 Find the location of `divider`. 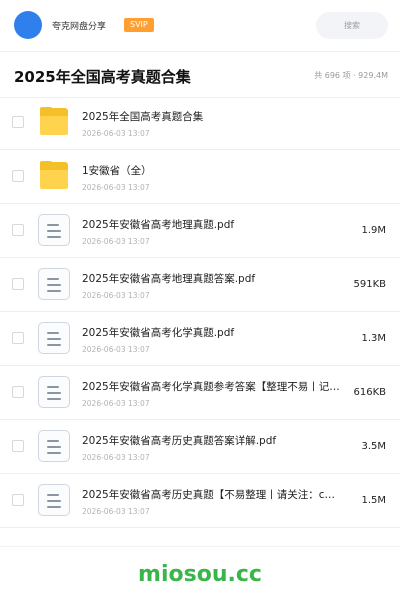

divider is located at coordinates (200, 546).